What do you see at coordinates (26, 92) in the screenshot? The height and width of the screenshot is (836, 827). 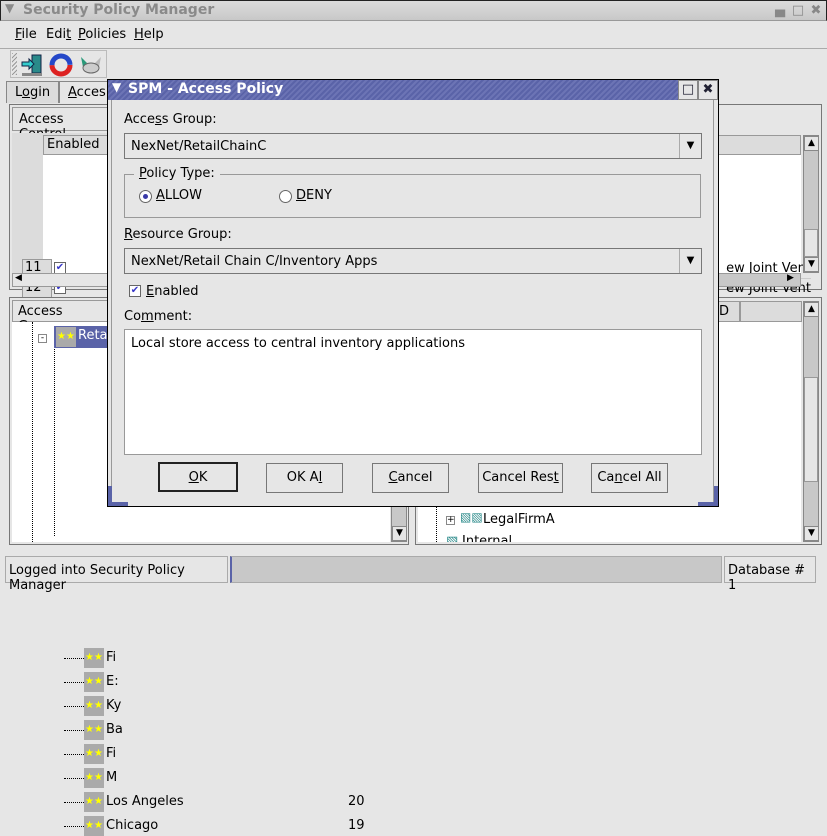 I see `tab-login-mnemonic: o` at bounding box center [26, 92].